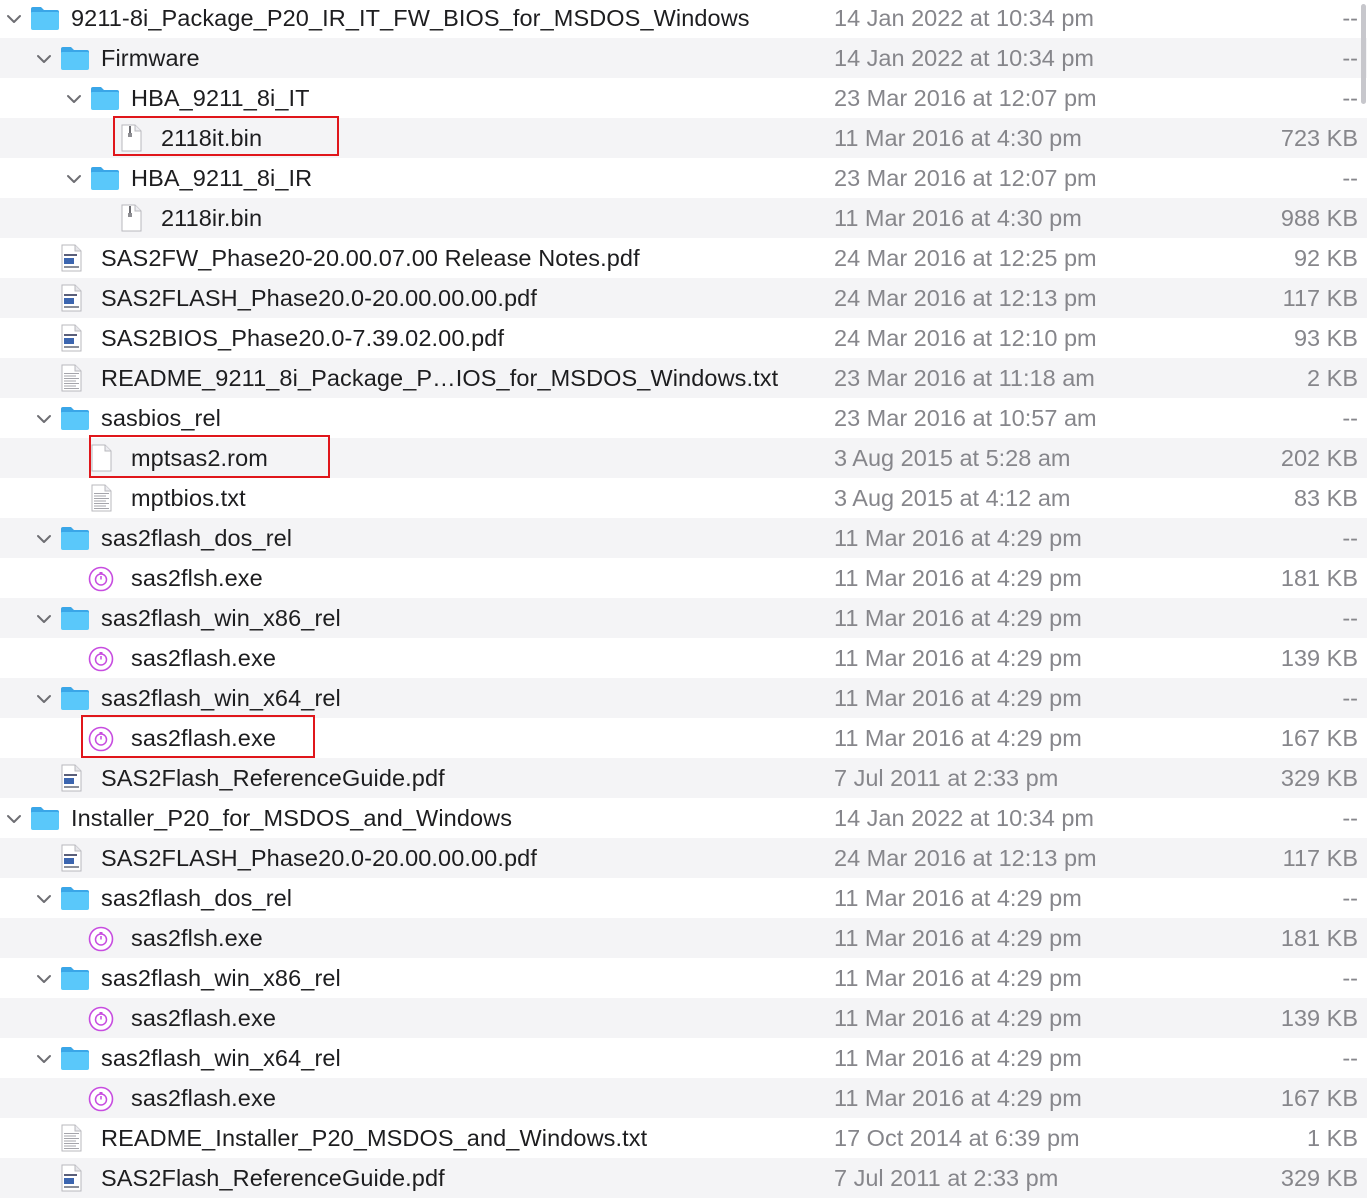 This screenshot has width=1367, height=1198. What do you see at coordinates (1325, 338) in the screenshot?
I see `file-size: 93 KB` at bounding box center [1325, 338].